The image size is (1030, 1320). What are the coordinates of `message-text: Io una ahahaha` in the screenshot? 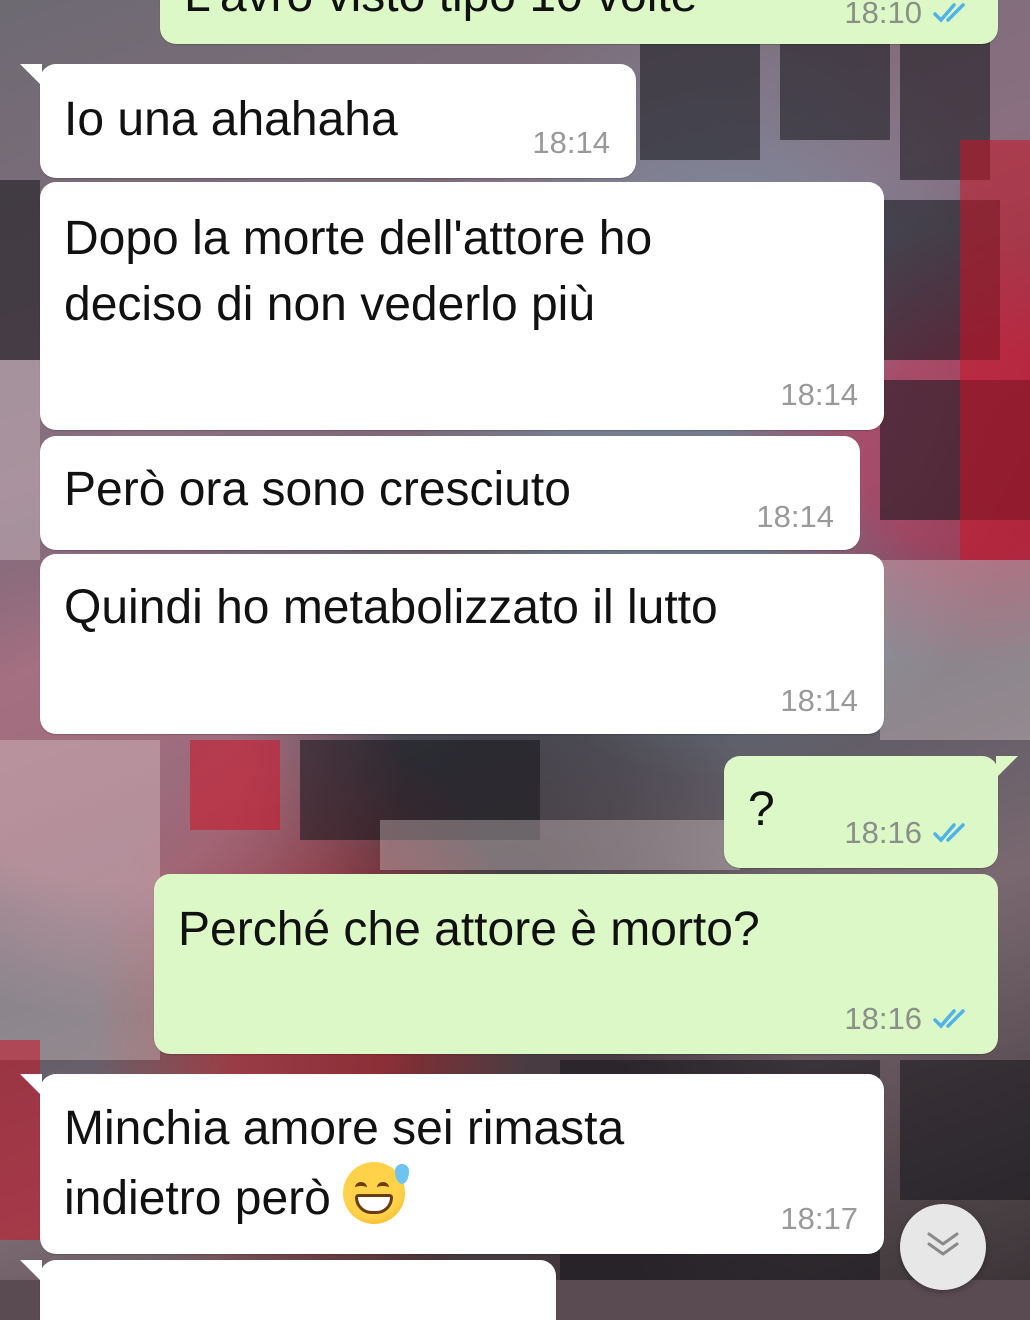 It's located at (231, 119).